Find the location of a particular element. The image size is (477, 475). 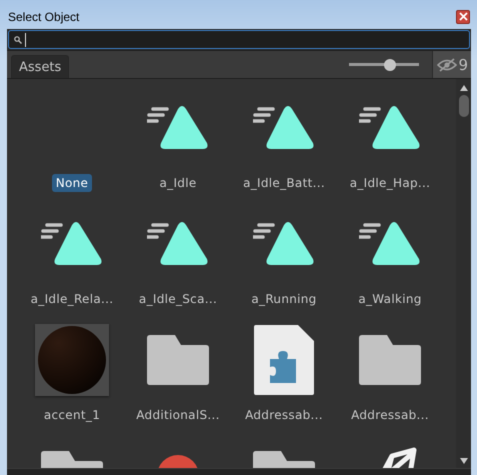

asset-label: a_Idle is located at coordinates (178, 183).